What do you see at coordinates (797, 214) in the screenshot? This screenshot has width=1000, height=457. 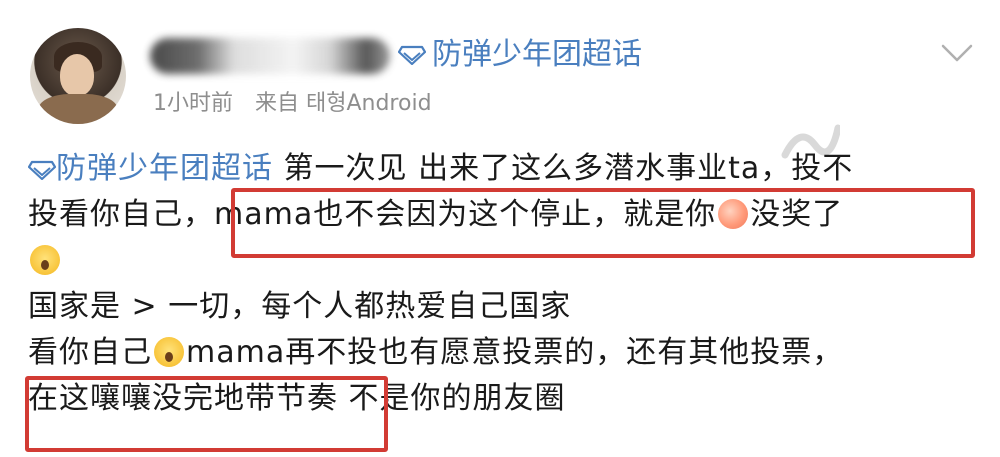 I see `post-text-2c: 没奖了` at bounding box center [797, 214].